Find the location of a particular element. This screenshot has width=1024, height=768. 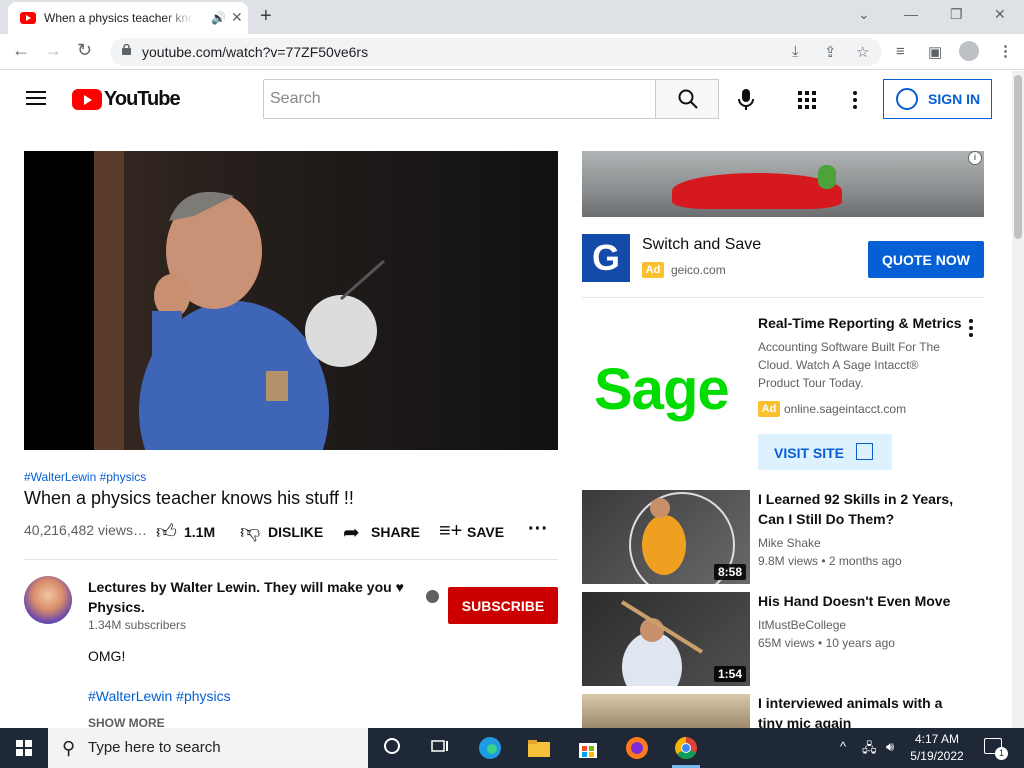

more-actions-icon: ··· is located at coordinates (538, 529).